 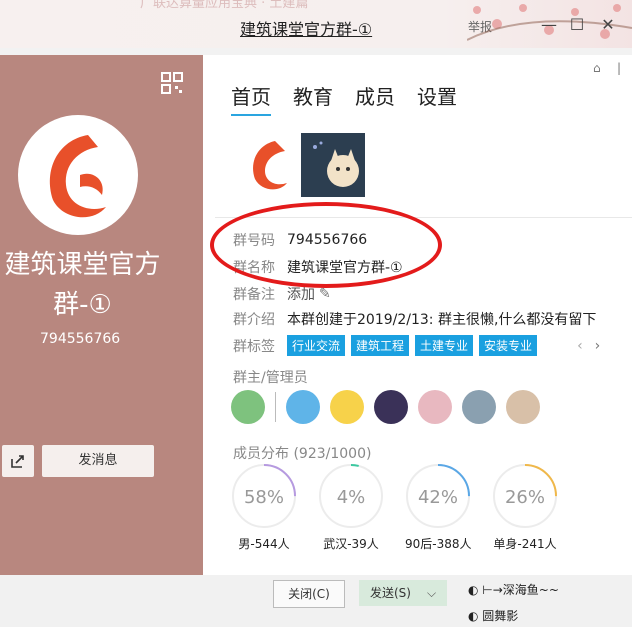 What do you see at coordinates (254, 320) in the screenshot?
I see `group-intro-label: 群介绍` at bounding box center [254, 320].